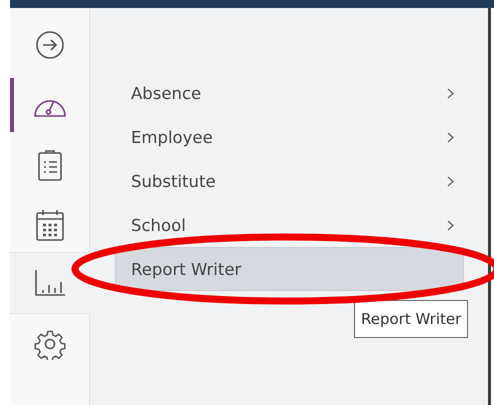 The height and width of the screenshot is (405, 494). I want to click on menu-item: Absence, so click(289, 93).